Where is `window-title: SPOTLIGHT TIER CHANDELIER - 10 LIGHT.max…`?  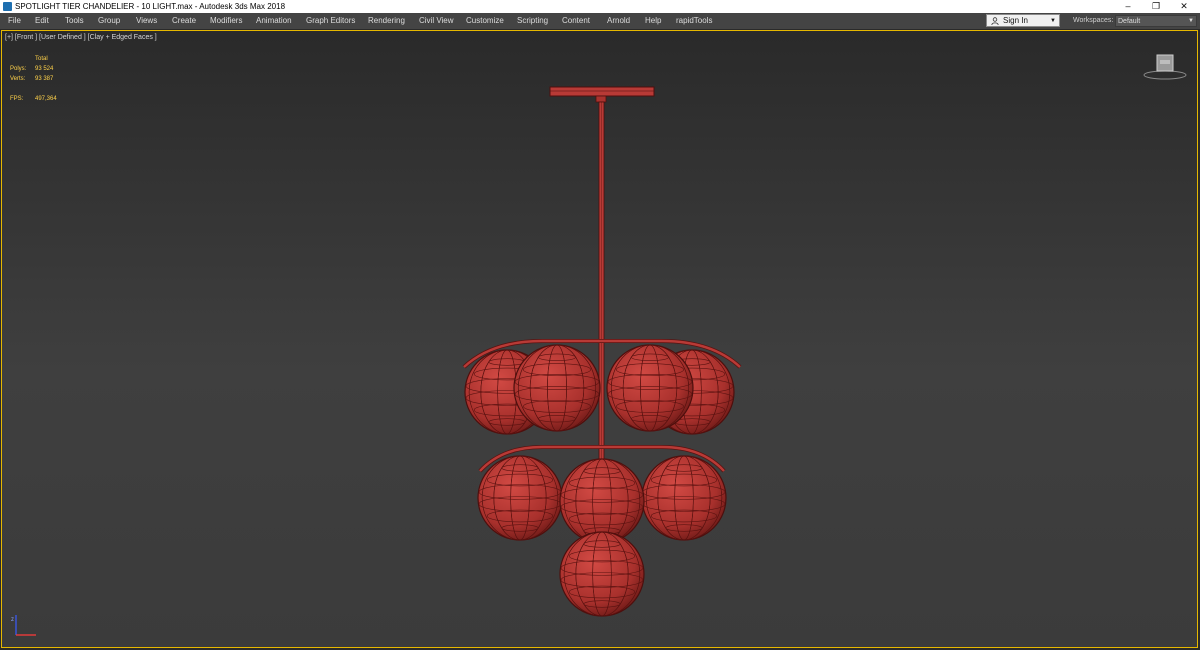
window-title: SPOTLIGHT TIER CHANDELIER - 10 LIGHT.max… is located at coordinates (150, 6).